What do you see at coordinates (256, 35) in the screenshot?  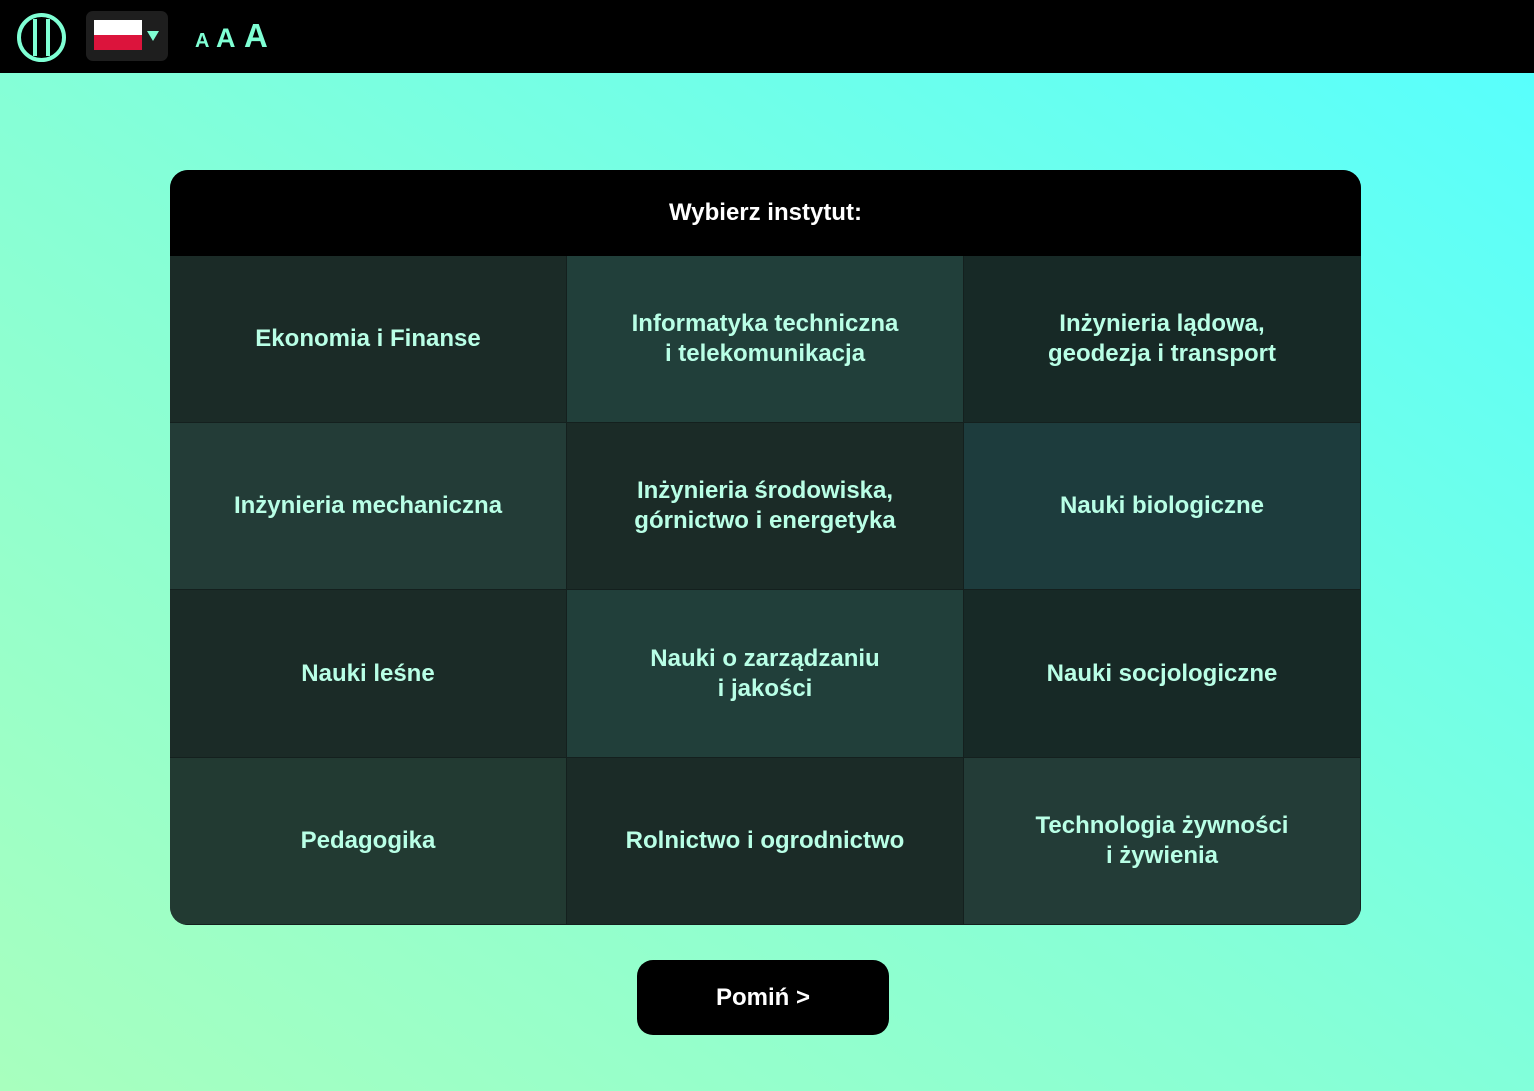 I see `font-size-large-button: A` at bounding box center [256, 35].